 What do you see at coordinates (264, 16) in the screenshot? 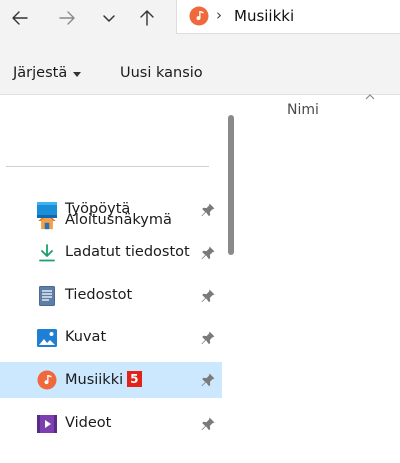
I see `breadcrumb-musiikki: Musiikki` at bounding box center [264, 16].